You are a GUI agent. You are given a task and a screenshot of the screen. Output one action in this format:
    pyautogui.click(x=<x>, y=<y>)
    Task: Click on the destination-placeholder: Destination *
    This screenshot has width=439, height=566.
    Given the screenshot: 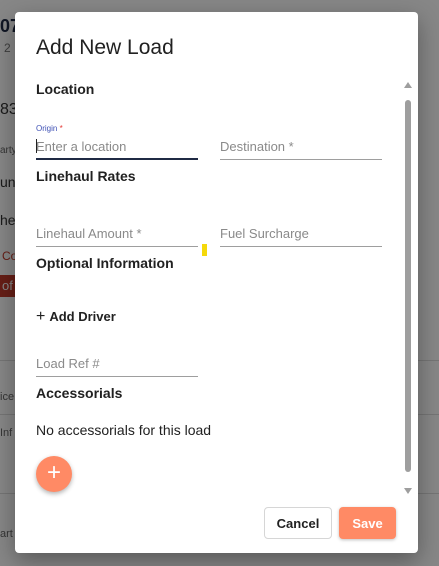 What is the action you would take?
    pyautogui.click(x=257, y=146)
    